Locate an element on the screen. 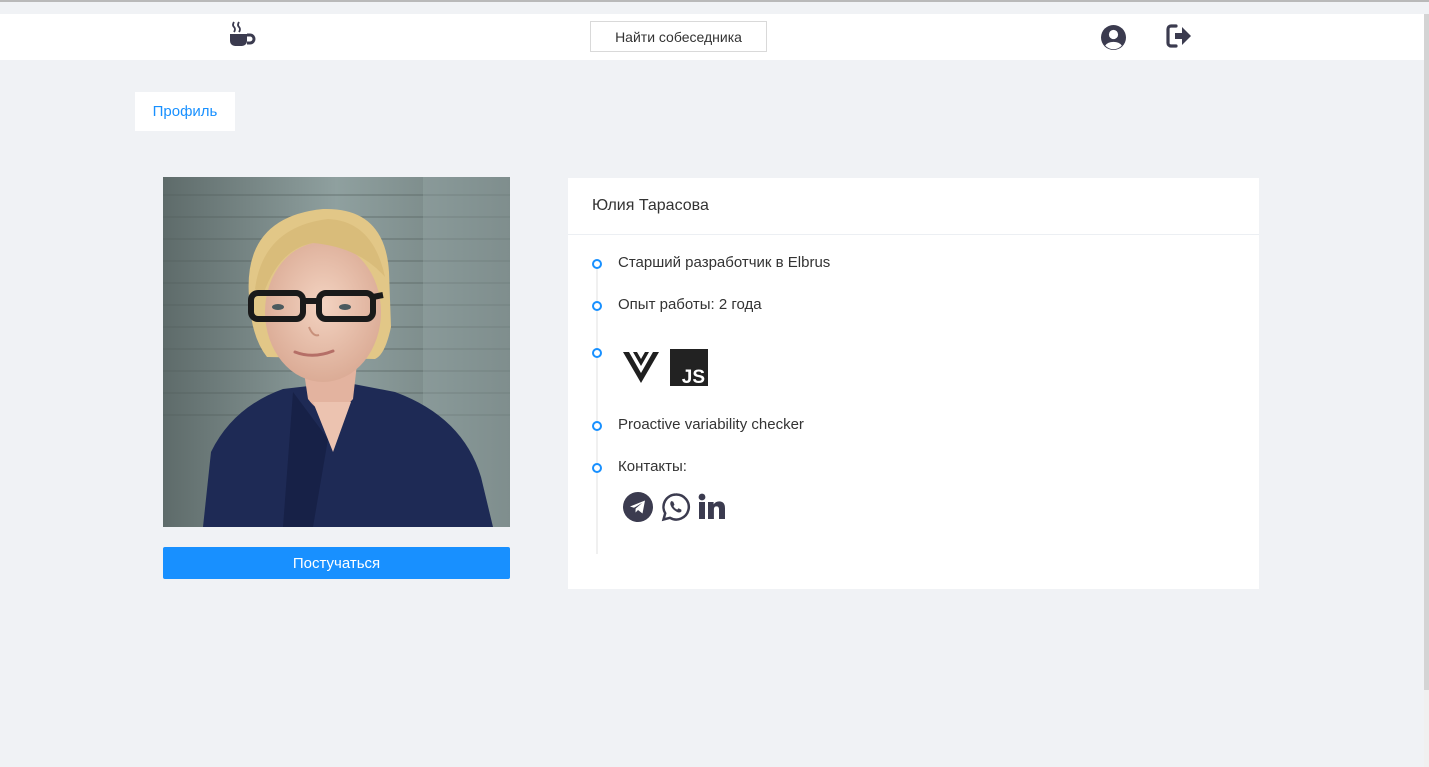 Image resolution: width=1429 pixels, height=767 pixels. coffee-cup-icon is located at coordinates (243, 34).